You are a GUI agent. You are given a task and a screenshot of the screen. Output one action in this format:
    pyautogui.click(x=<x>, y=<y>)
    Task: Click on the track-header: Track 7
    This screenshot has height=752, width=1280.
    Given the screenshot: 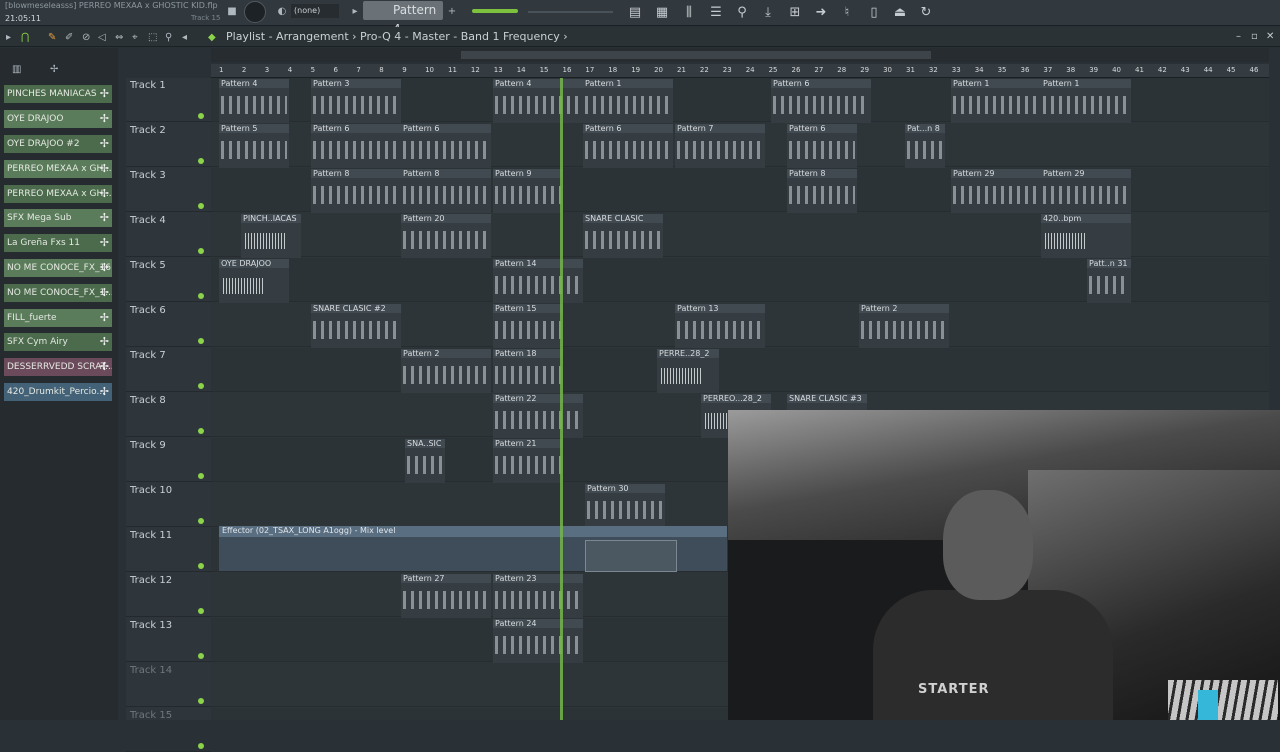 What is the action you would take?
    pyautogui.click(x=168, y=370)
    